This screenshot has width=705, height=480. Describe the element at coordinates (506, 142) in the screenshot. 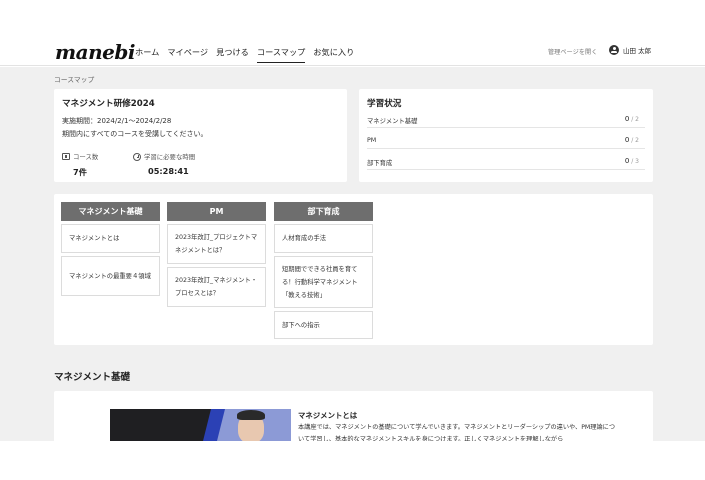

I see `progress-row: PM 0 / 2` at that location.